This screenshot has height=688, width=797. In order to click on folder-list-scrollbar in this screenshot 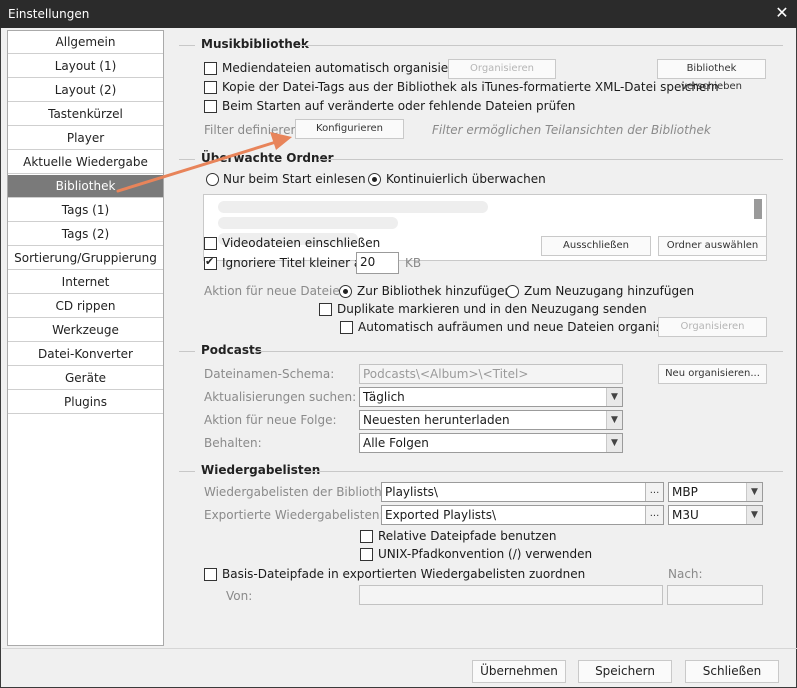, I will do `click(758, 209)`.